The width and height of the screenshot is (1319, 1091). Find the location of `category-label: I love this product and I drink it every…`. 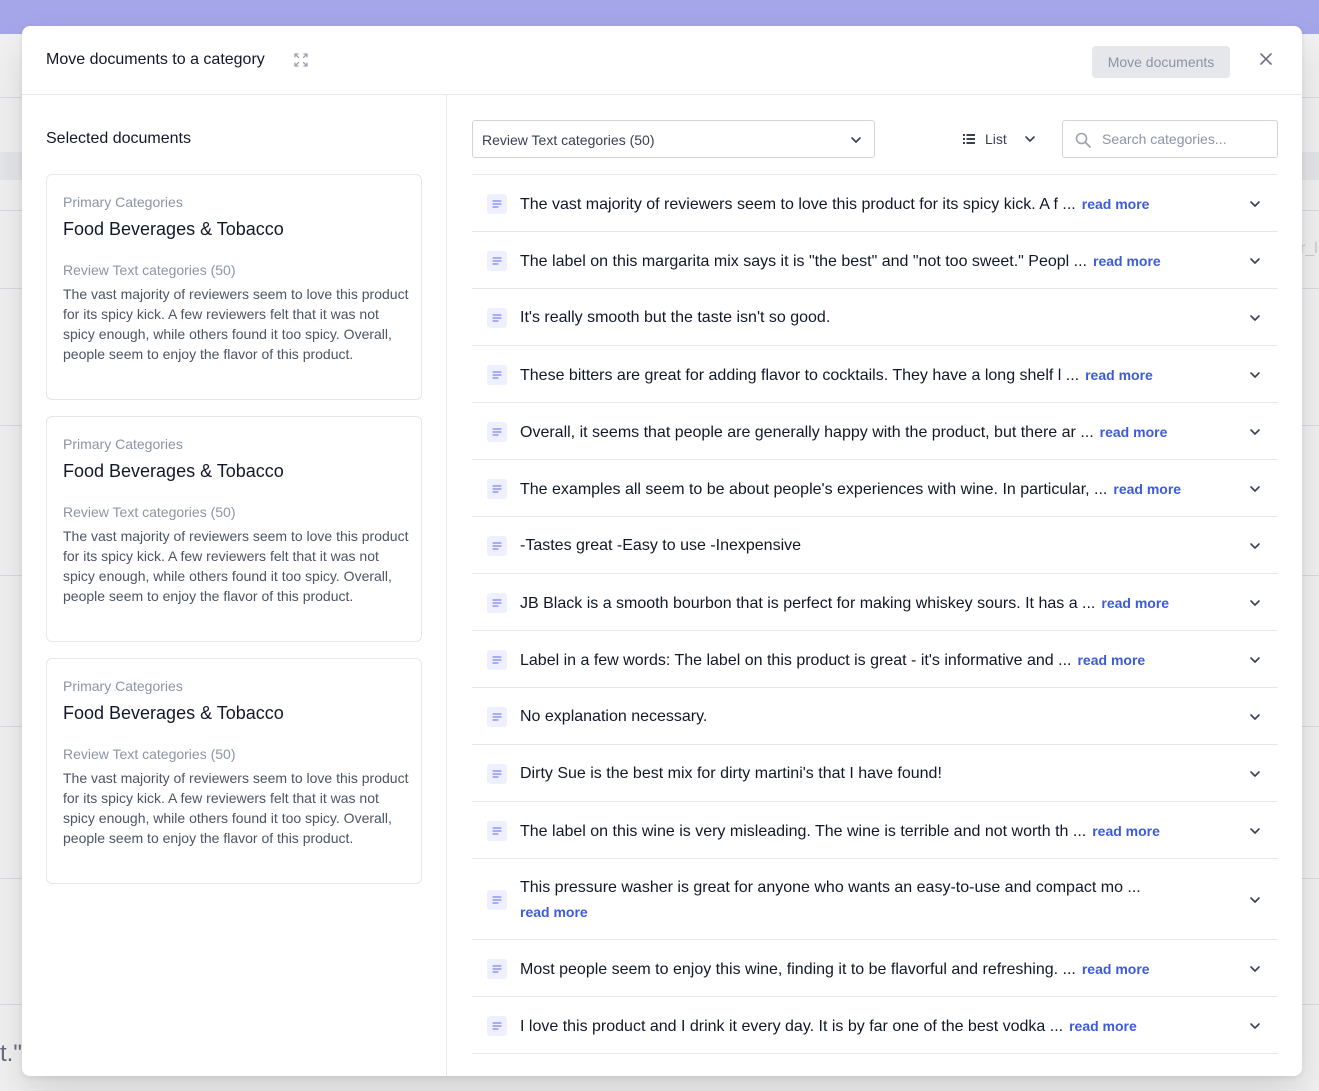

category-label: I love this product and I drink it every… is located at coordinates (792, 1026).